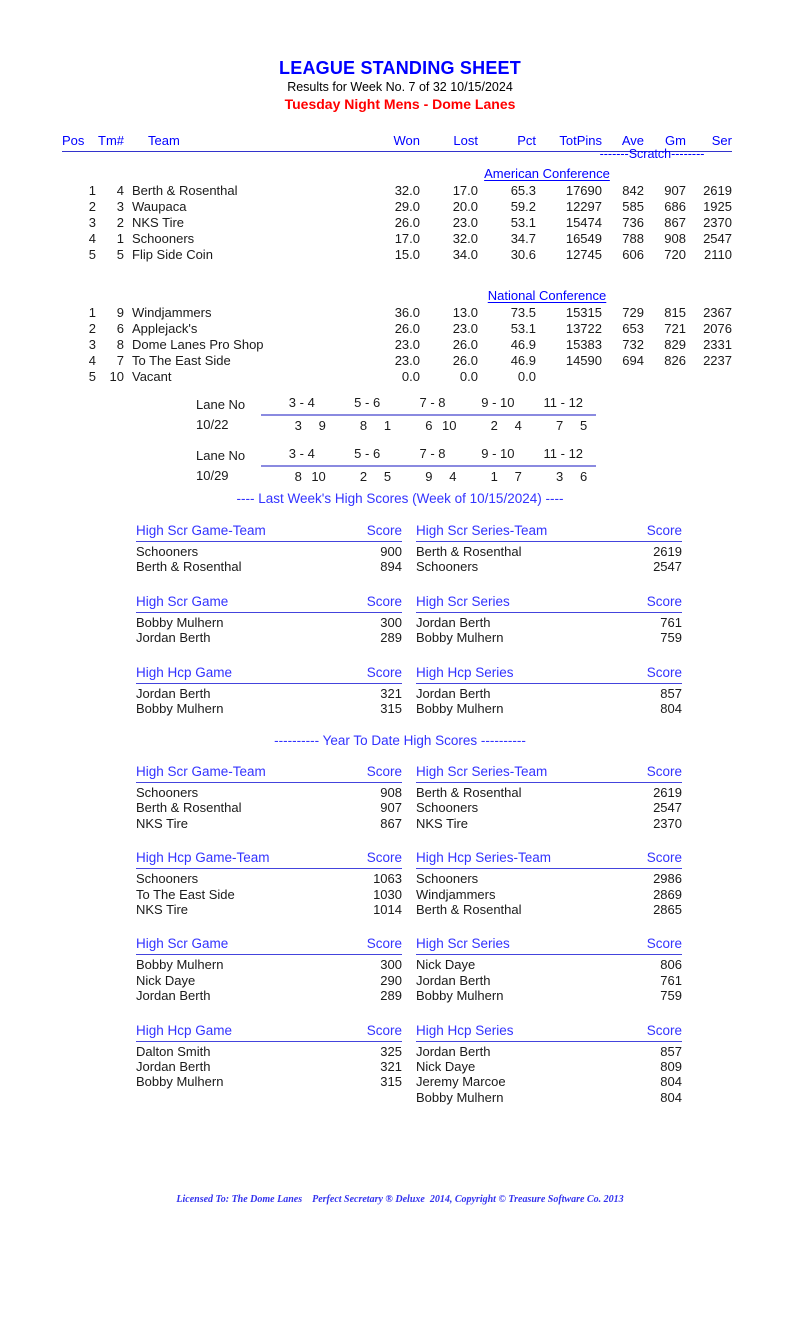 This screenshot has width=800, height=1318. What do you see at coordinates (583, 312) in the screenshot?
I see `standings-cell-totpins: 15315` at bounding box center [583, 312].